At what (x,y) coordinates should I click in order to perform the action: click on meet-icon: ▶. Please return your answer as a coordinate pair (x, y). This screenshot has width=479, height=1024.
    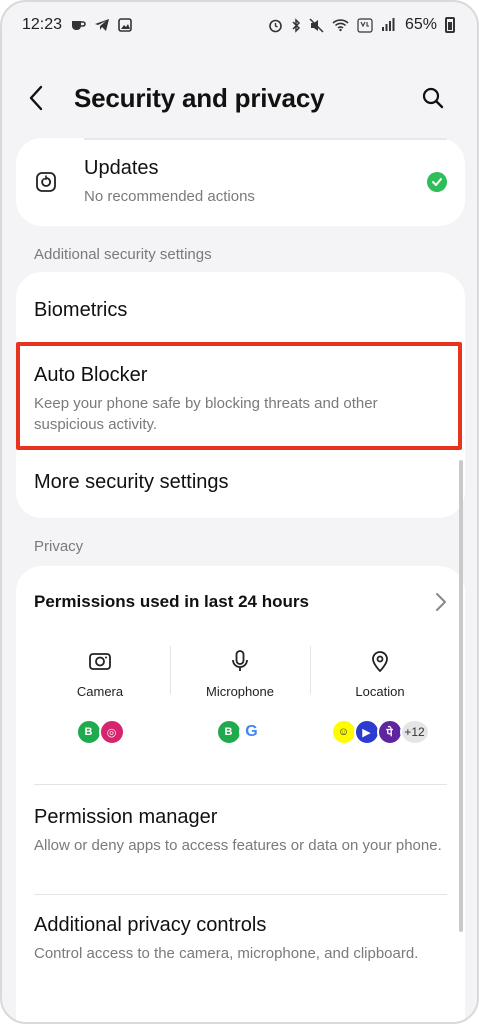
    Looking at the image, I should click on (366, 732).